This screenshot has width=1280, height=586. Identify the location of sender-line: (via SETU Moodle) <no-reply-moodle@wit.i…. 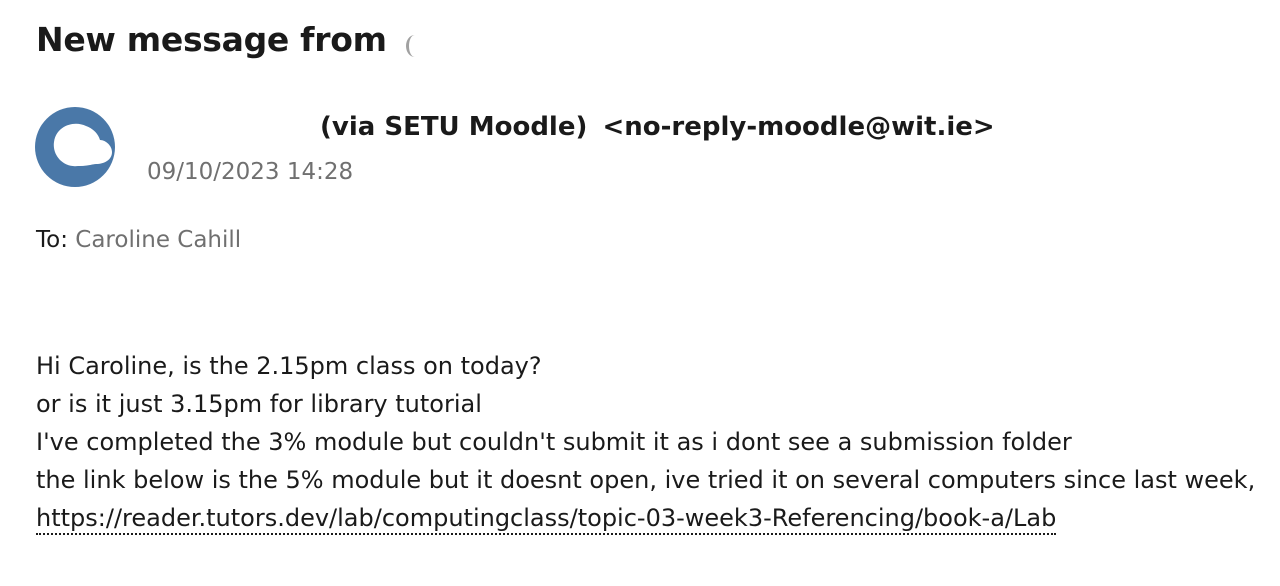
(657, 127).